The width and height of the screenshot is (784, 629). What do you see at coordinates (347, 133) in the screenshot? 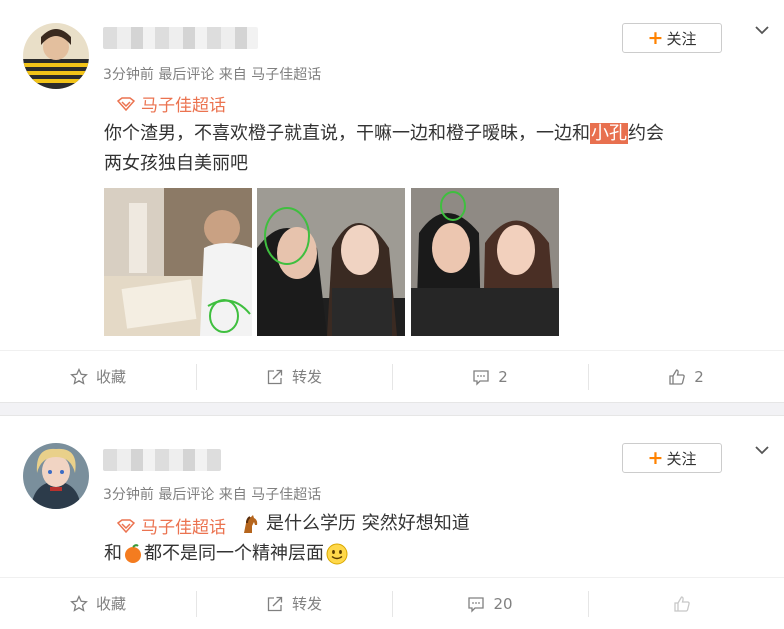
I see `text-segment: 你个渣男，不喜欢橙子就直说，干嘛一边和橙子暧昧，一边和` at bounding box center [347, 133].